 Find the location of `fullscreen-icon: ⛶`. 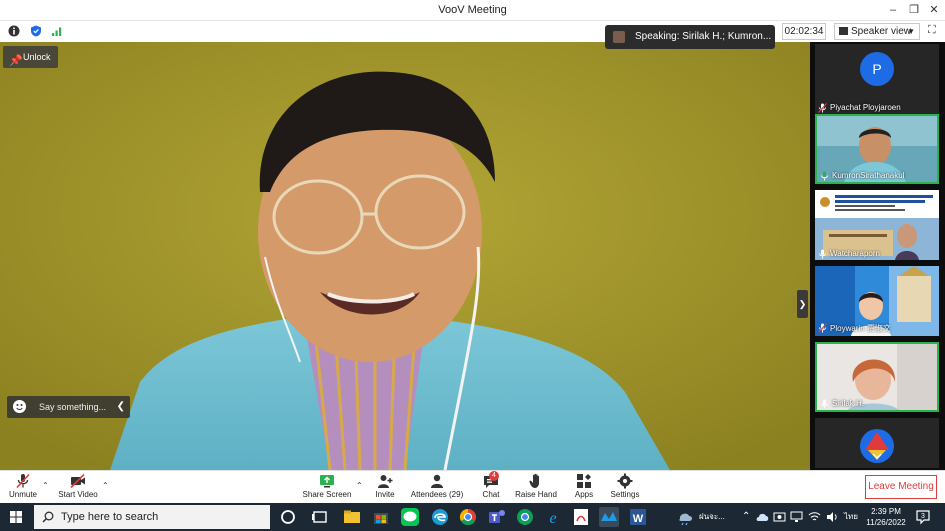

fullscreen-icon: ⛶ is located at coordinates (934, 30).